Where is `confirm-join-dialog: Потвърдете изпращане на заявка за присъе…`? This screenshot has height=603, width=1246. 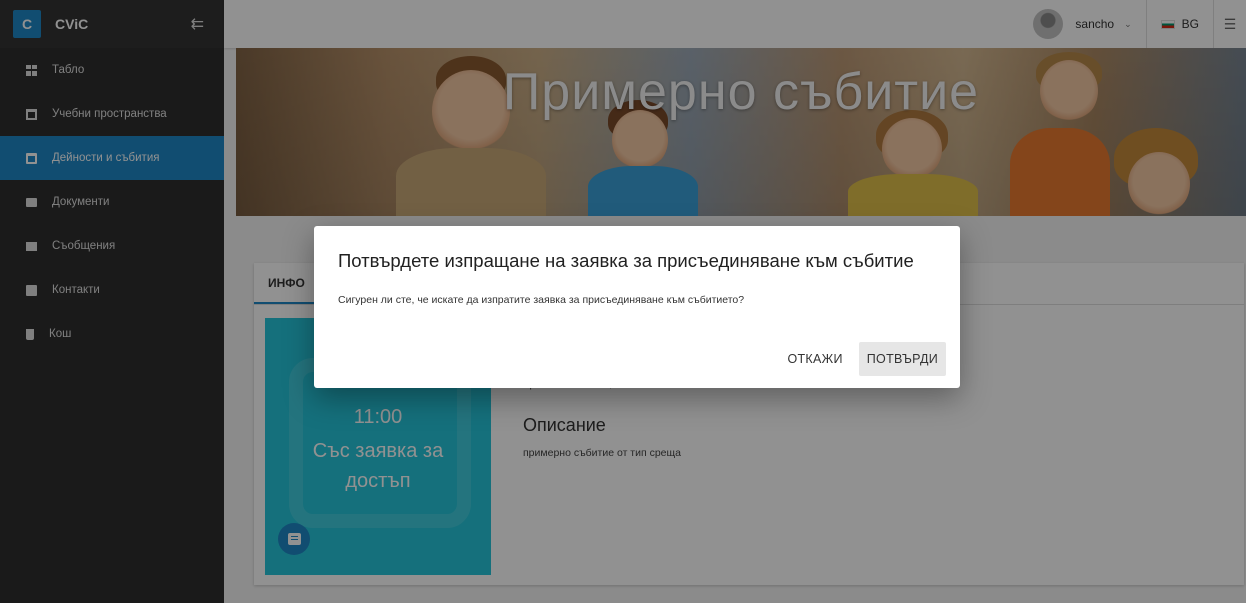 confirm-join-dialog: Потвърдете изпращане на заявка за присъе… is located at coordinates (637, 307).